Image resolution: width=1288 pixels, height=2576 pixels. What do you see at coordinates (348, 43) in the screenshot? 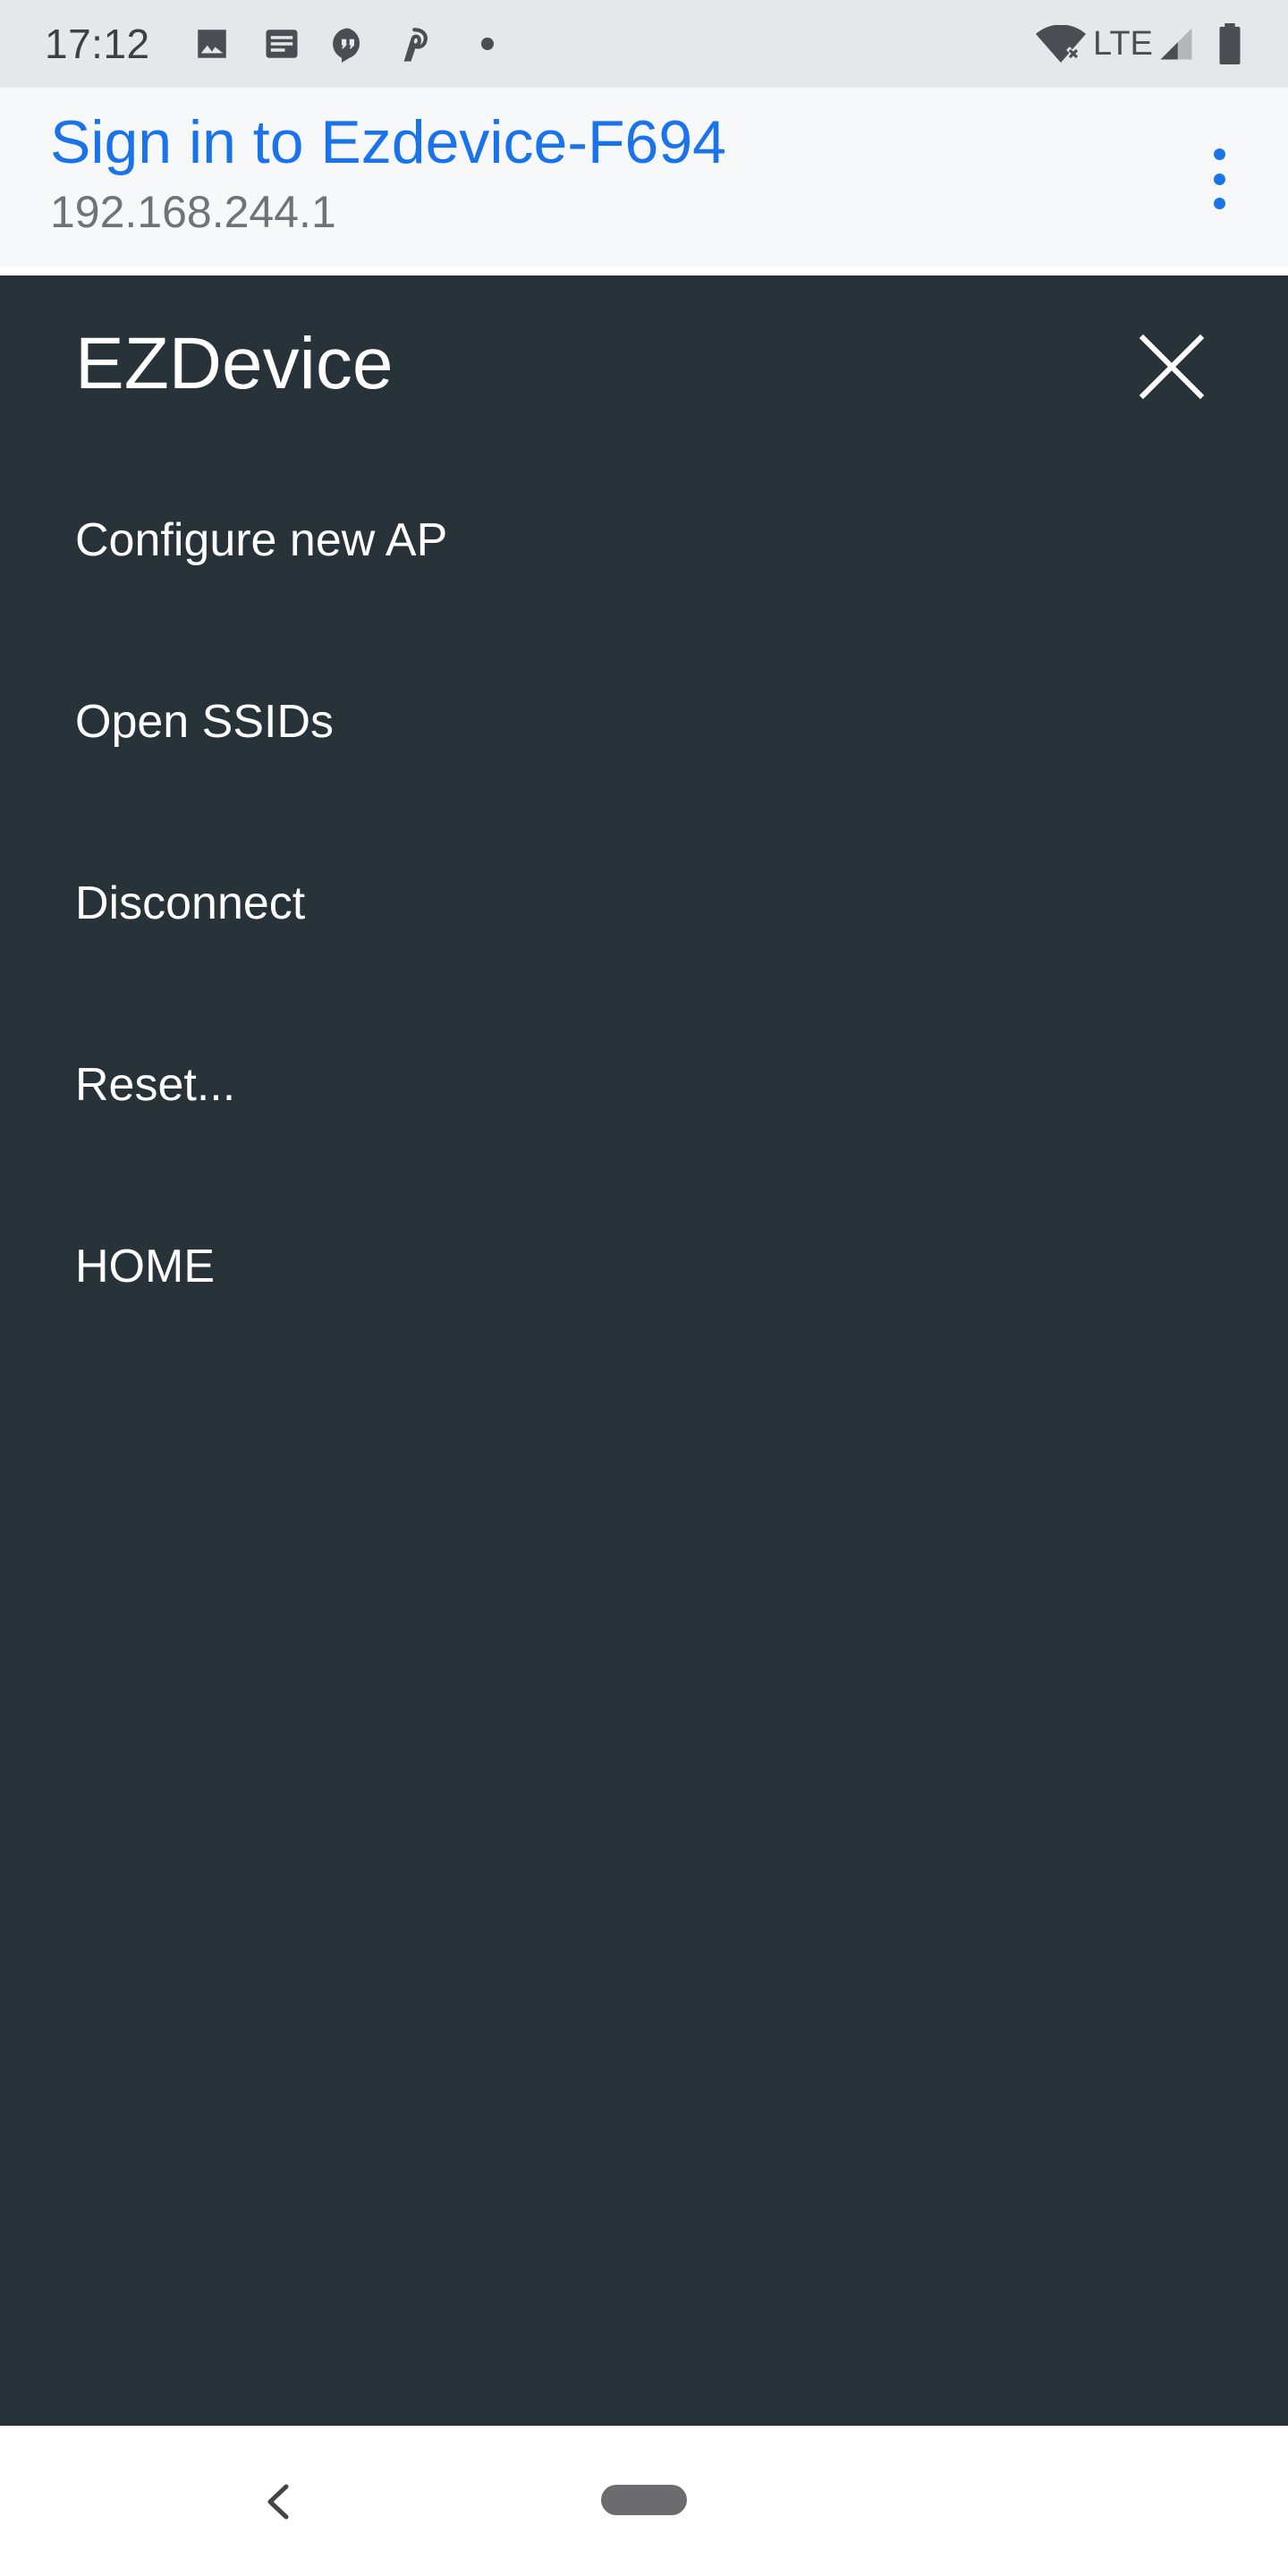
I see `quote-icon` at bounding box center [348, 43].